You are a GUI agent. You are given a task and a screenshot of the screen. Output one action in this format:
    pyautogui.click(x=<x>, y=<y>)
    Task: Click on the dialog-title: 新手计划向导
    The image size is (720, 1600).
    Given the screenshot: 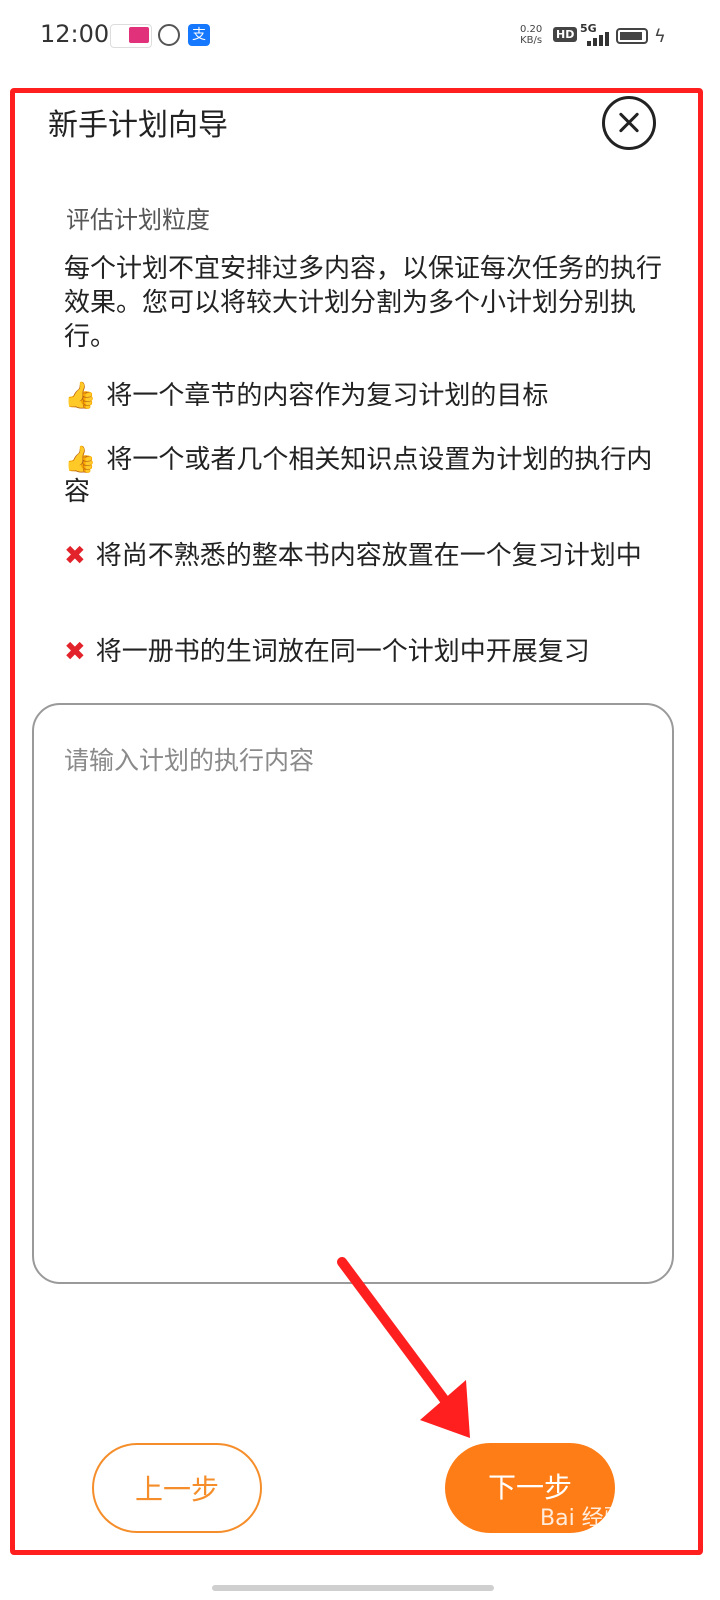 What is the action you would take?
    pyautogui.click(x=138, y=125)
    